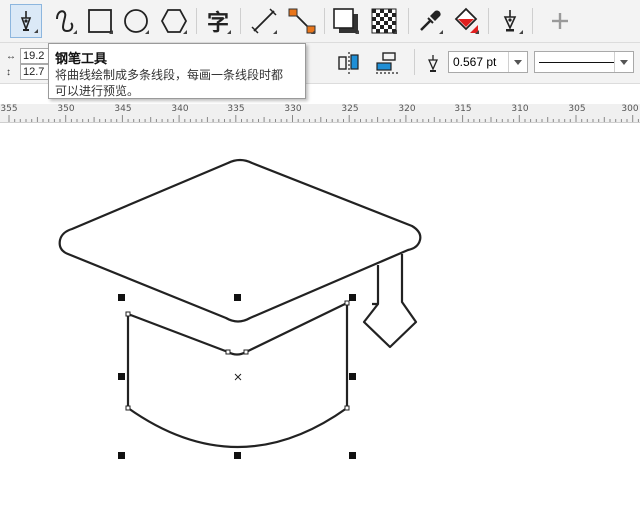  I want to click on text-tool-button: 字, so click(218, 21).